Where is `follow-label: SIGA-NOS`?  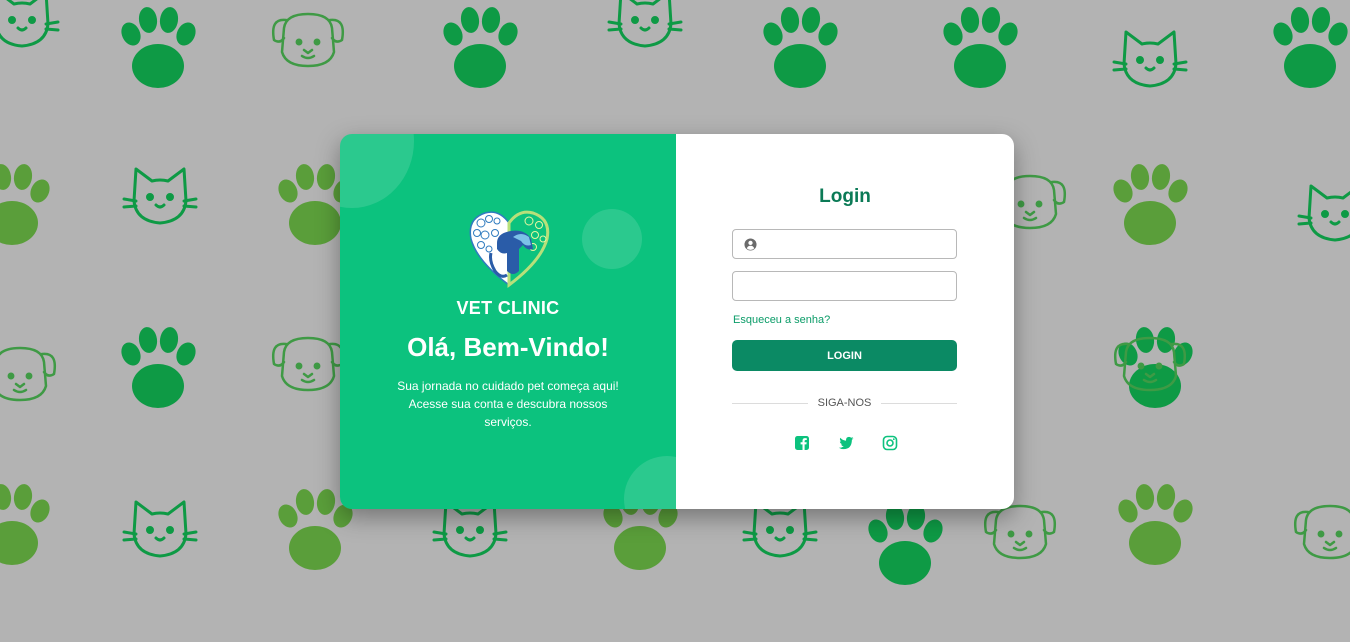
follow-label: SIGA-NOS is located at coordinates (844, 403).